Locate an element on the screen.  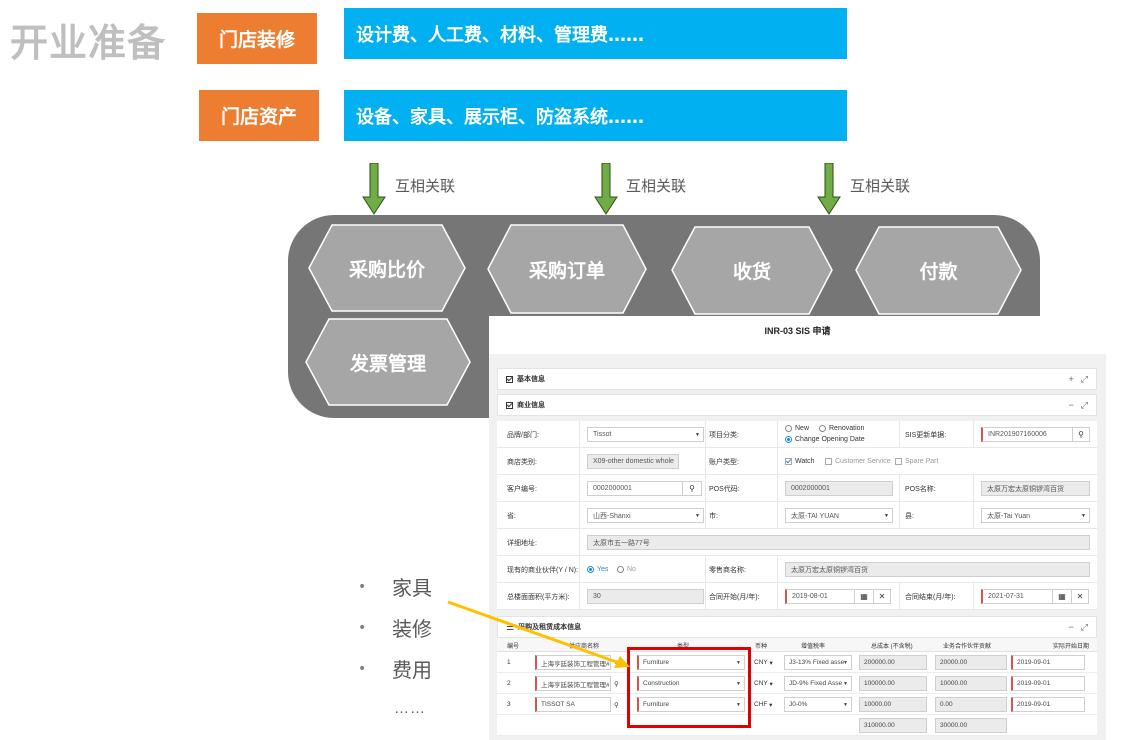
process-step-label: 付款 is located at coordinates (938, 272).